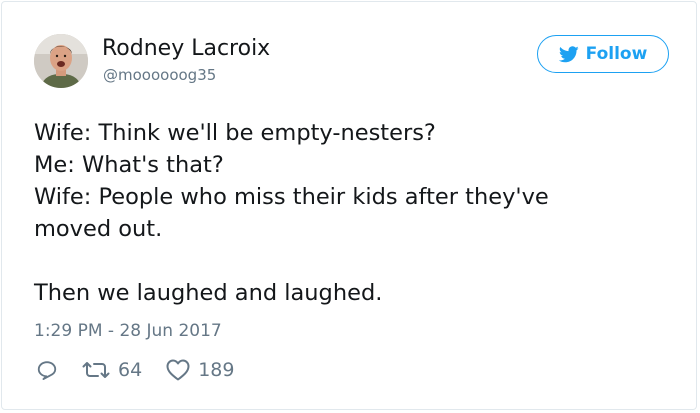  What do you see at coordinates (61, 61) in the screenshot?
I see `avatar` at bounding box center [61, 61].